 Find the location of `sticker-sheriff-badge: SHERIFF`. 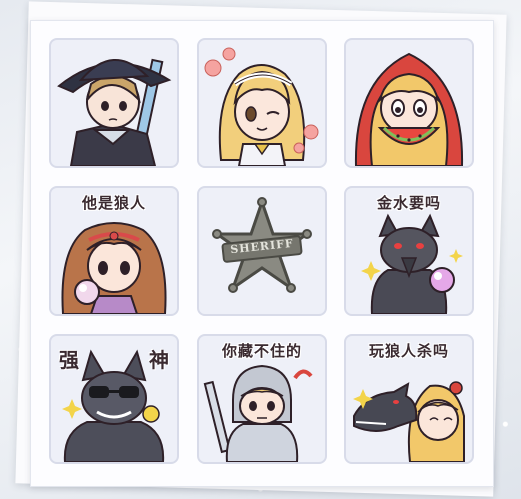

sticker-sheriff-badge: SHERIFF is located at coordinates (262, 251).